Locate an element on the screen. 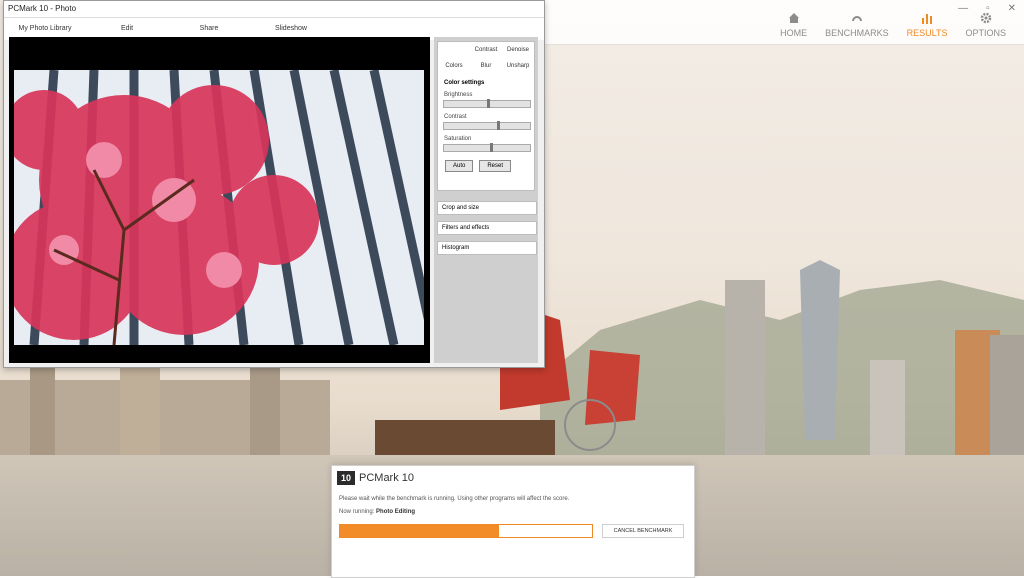 Image resolution: width=1024 pixels, height=578 pixels. histogram-button: Histogram is located at coordinates (487, 248).